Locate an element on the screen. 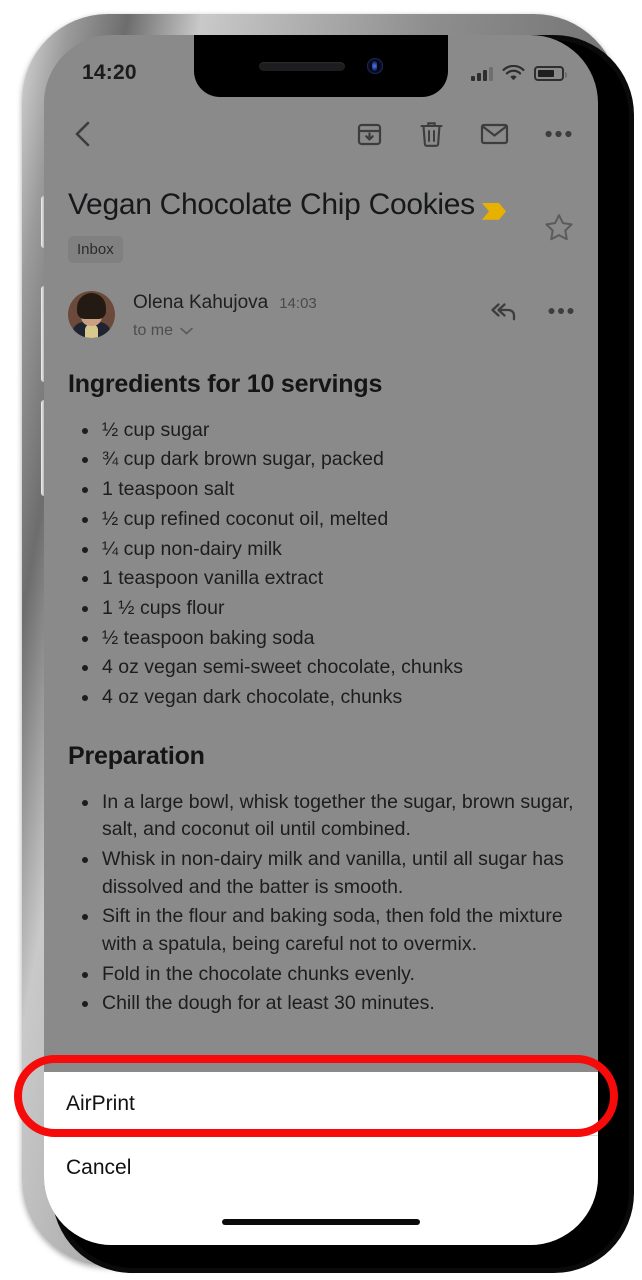  ingredient-list-item: 4 oz vegan semi-sweet chocolate, chunks is located at coordinates (328, 668).